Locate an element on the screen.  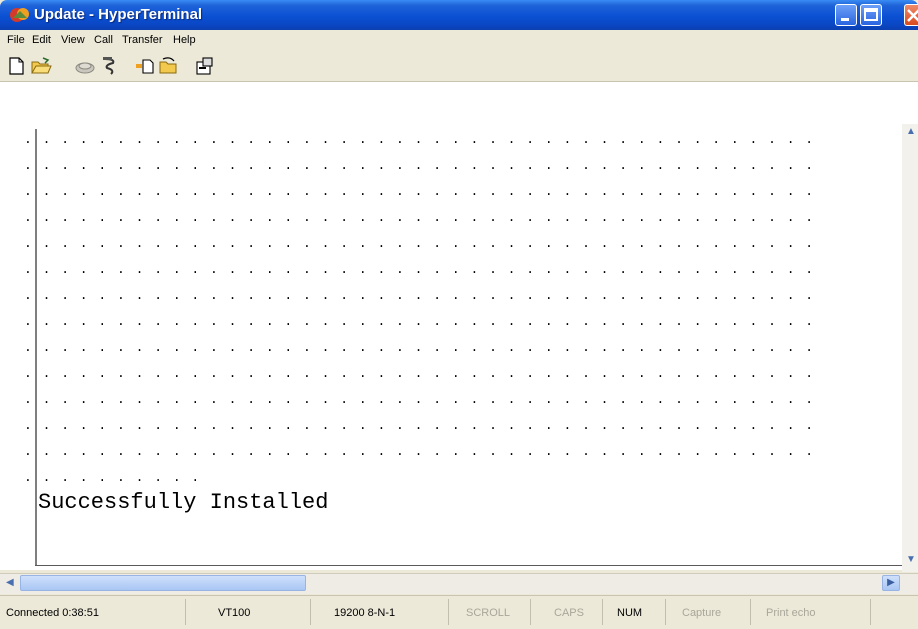
menu-view: View is located at coordinates (73, 40).